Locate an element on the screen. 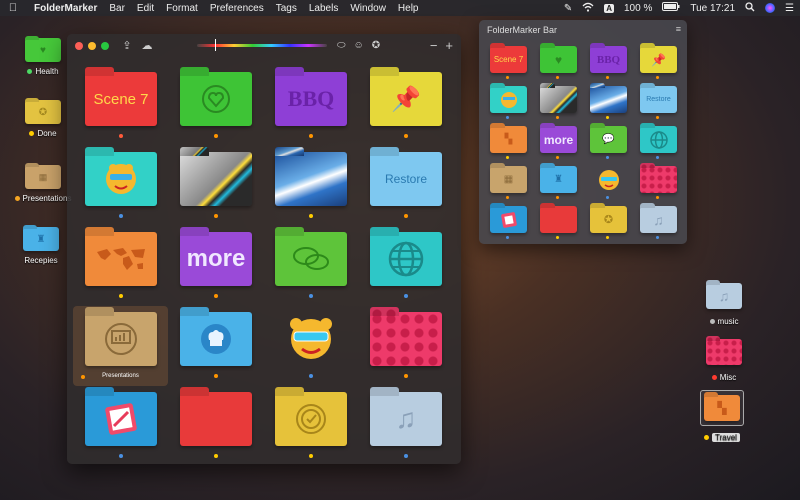 Image resolution: width=800 pixels, height=500 pixels. folder-cell: ♫ is located at coordinates (405, 425).